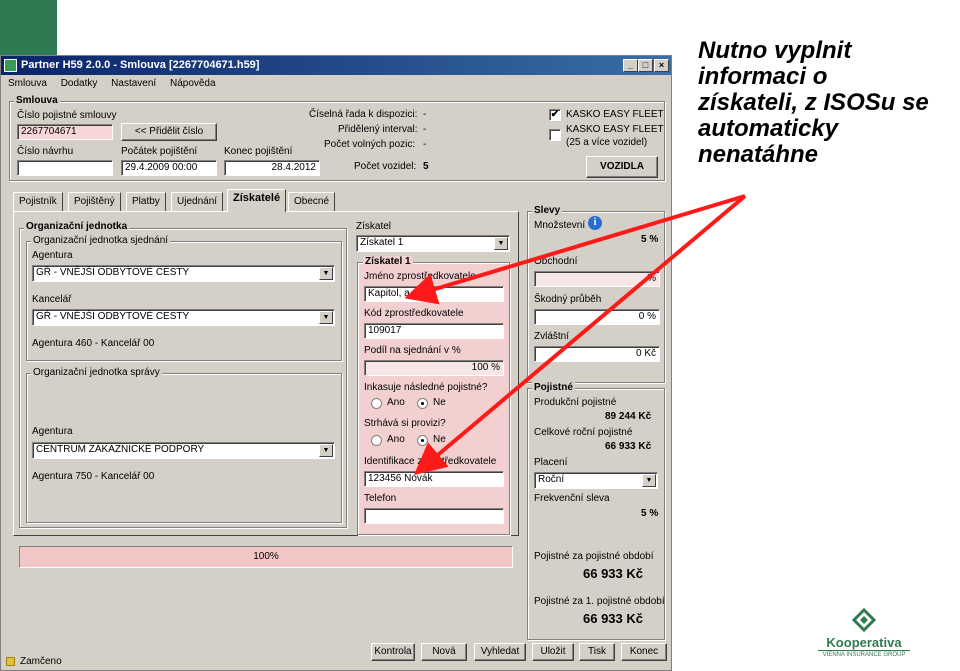 The image size is (960, 671). What do you see at coordinates (864, 642) in the screenshot?
I see `brand-name: Kooperativa` at bounding box center [864, 642].